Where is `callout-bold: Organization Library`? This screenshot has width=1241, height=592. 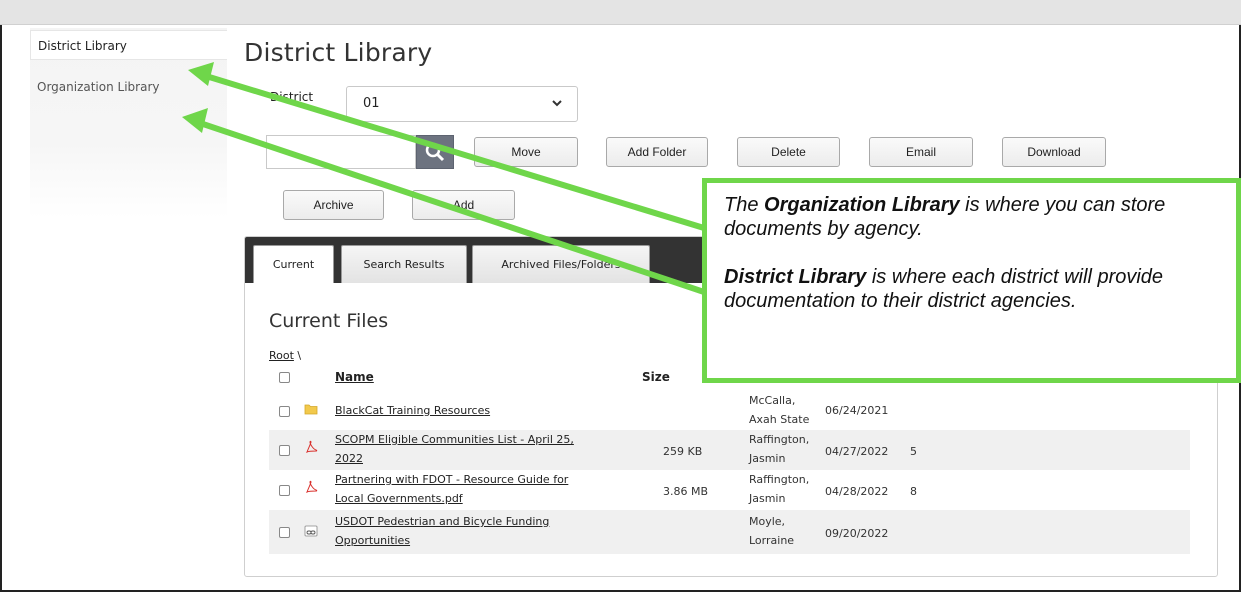
callout-bold: Organization Library is located at coordinates (862, 205).